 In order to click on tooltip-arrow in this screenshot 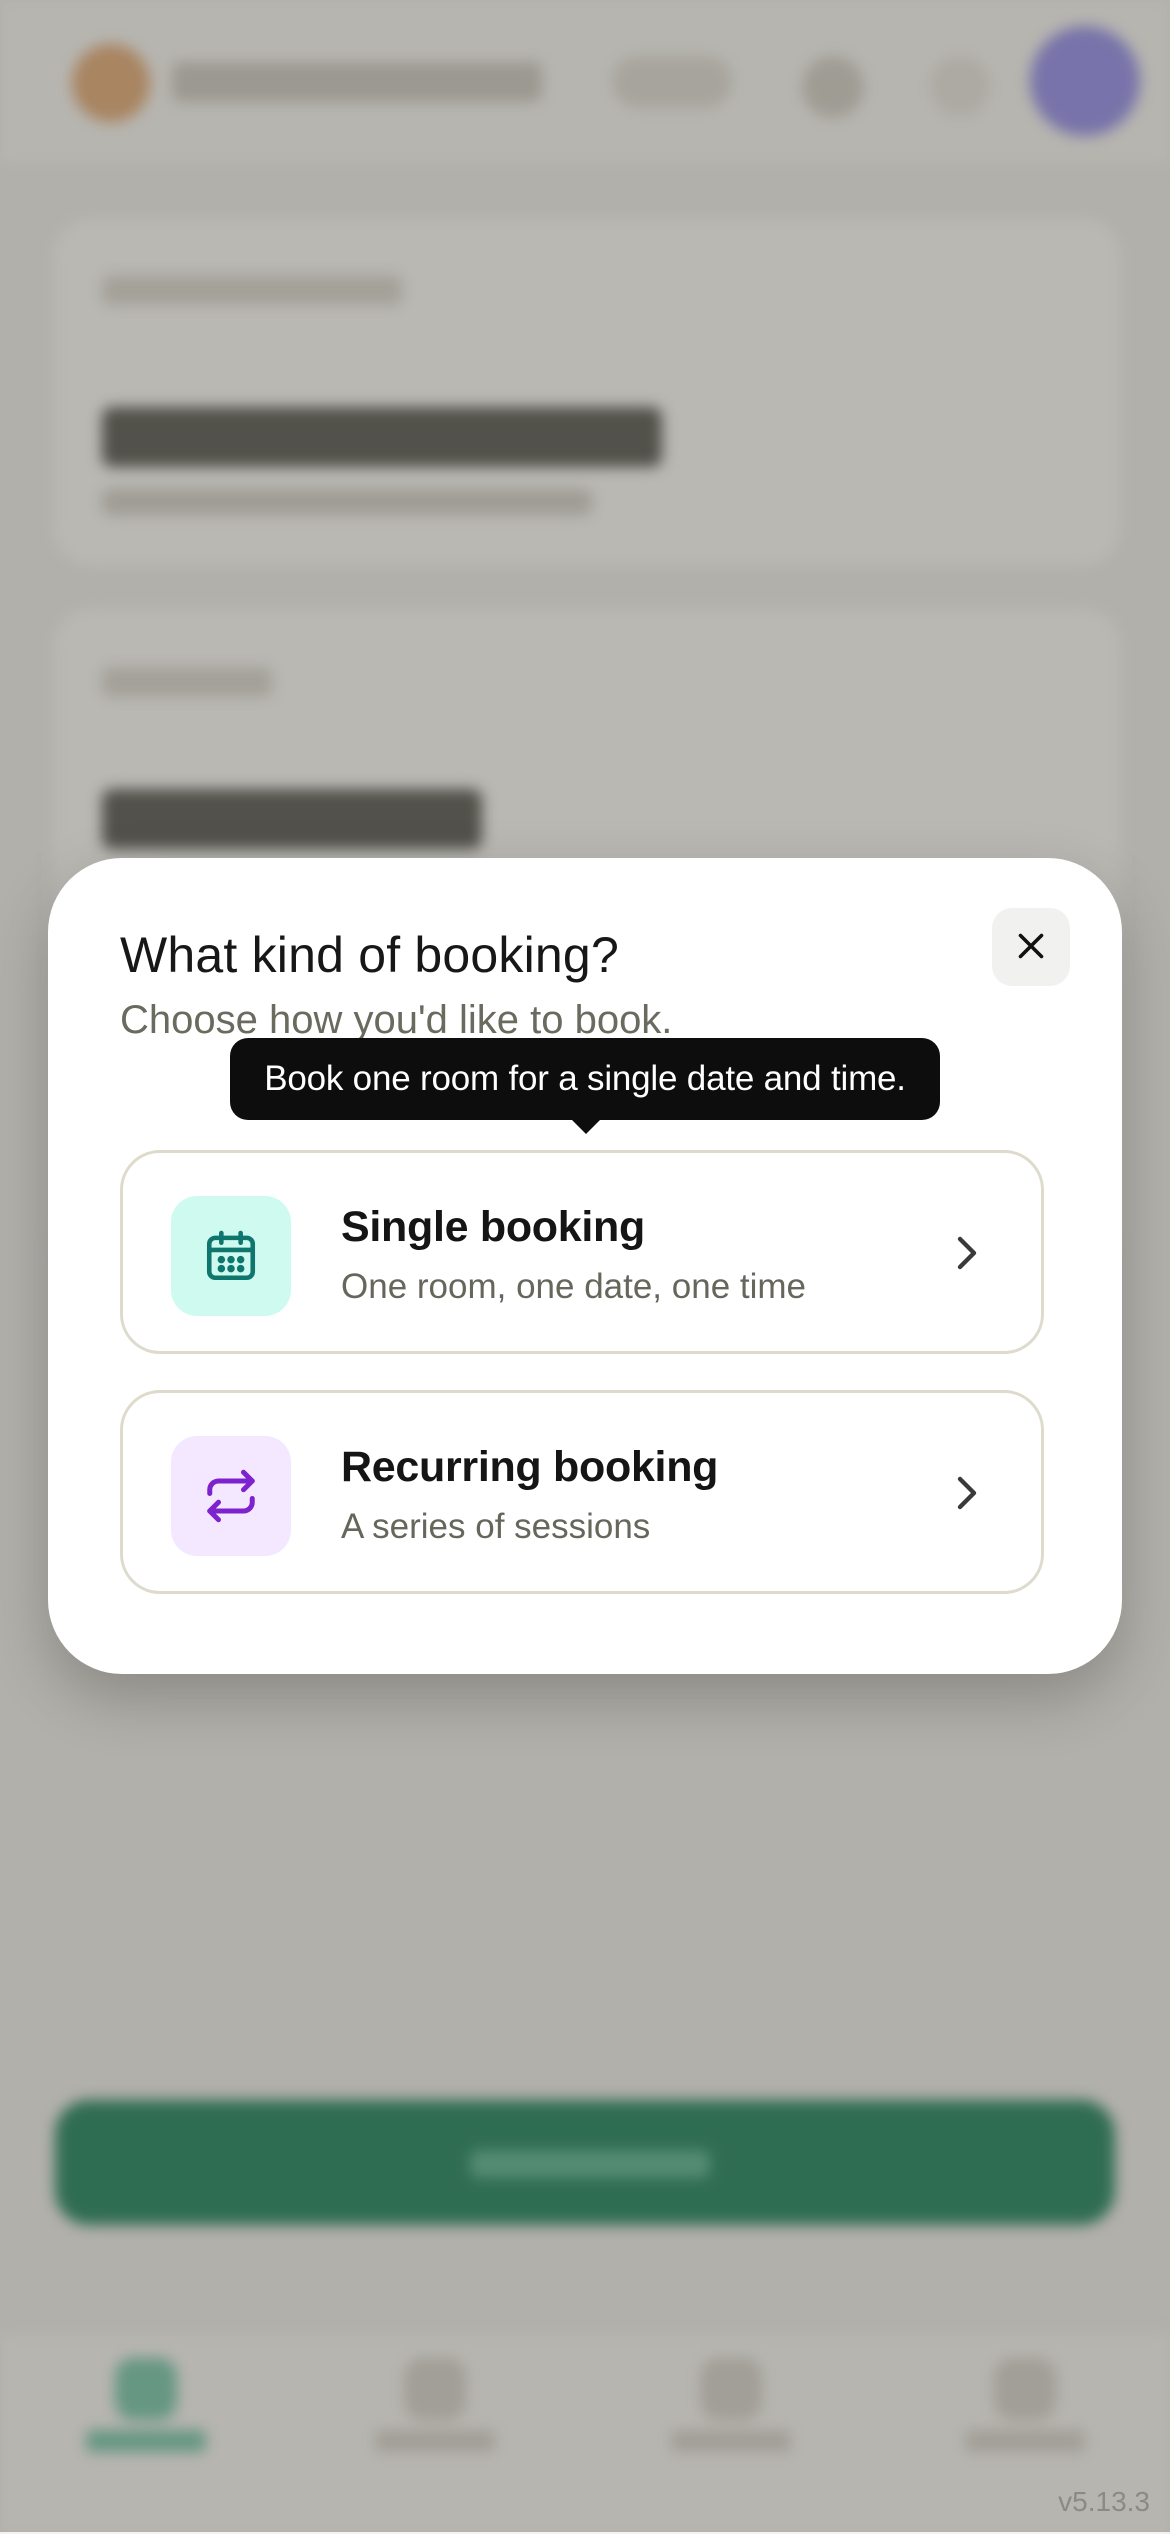, I will do `click(586, 1126)`.